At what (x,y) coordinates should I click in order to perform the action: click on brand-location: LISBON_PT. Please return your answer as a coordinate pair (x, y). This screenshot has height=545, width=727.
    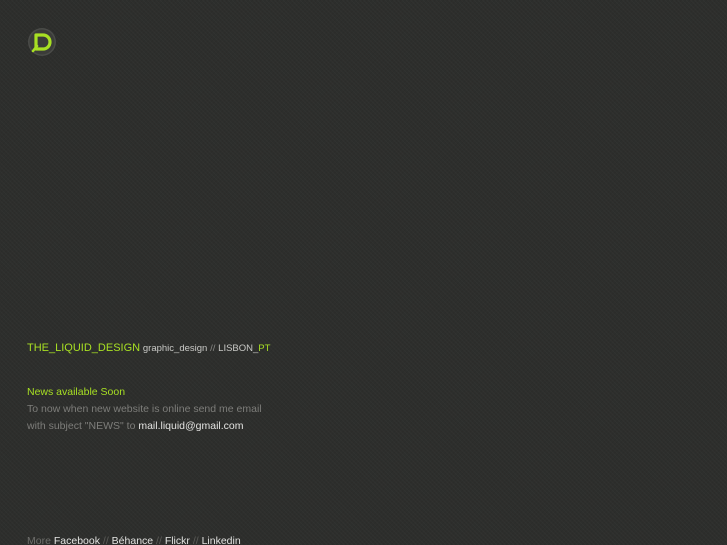
    Looking at the image, I should click on (244, 348).